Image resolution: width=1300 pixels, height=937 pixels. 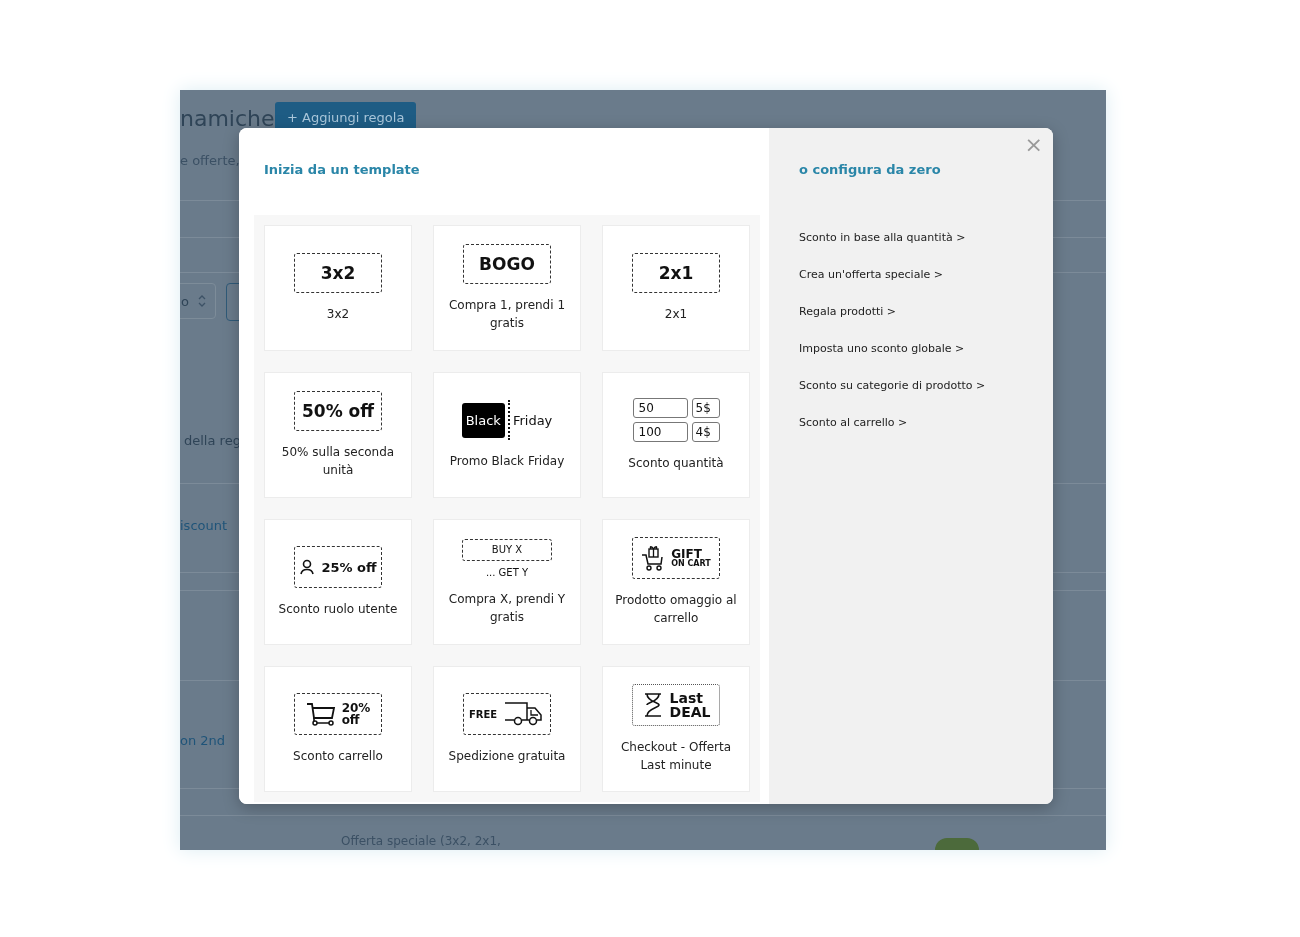 What do you see at coordinates (507, 608) in the screenshot?
I see `template-label: Compra X, prendi Y gratis` at bounding box center [507, 608].